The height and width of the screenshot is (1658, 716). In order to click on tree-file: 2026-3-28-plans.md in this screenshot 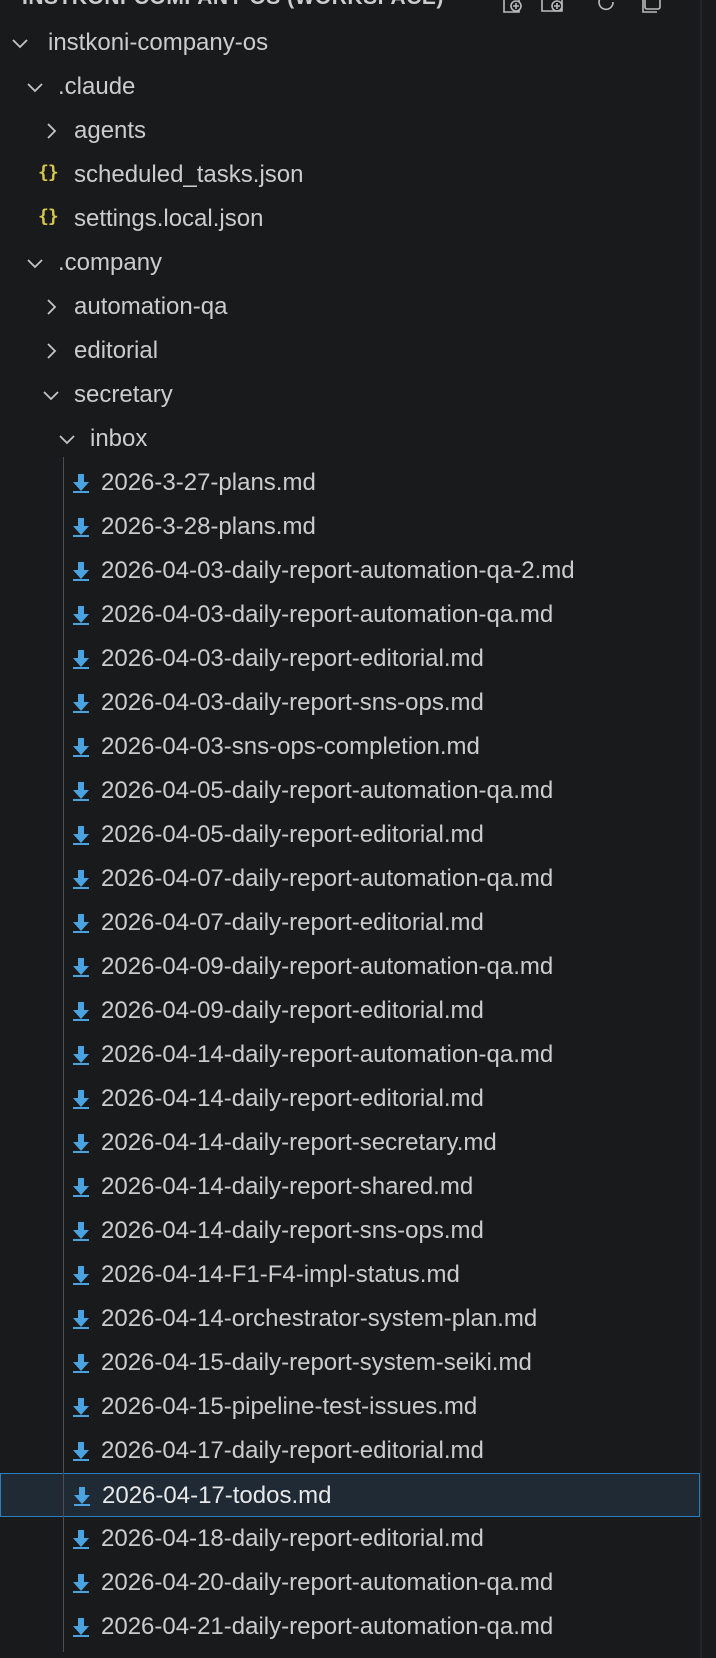, I will do `click(350, 527)`.